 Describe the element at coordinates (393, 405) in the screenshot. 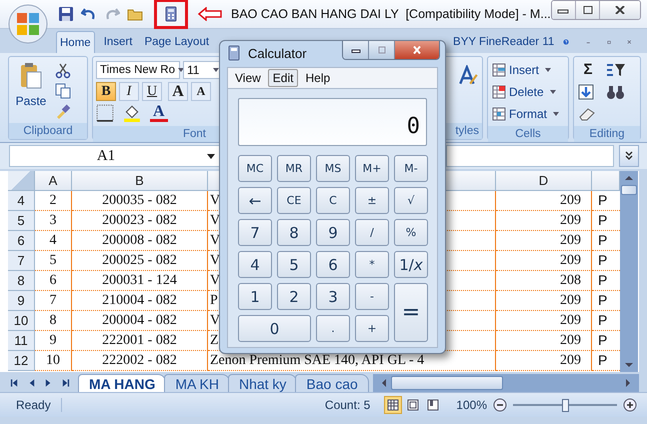

I see `view-button` at that location.